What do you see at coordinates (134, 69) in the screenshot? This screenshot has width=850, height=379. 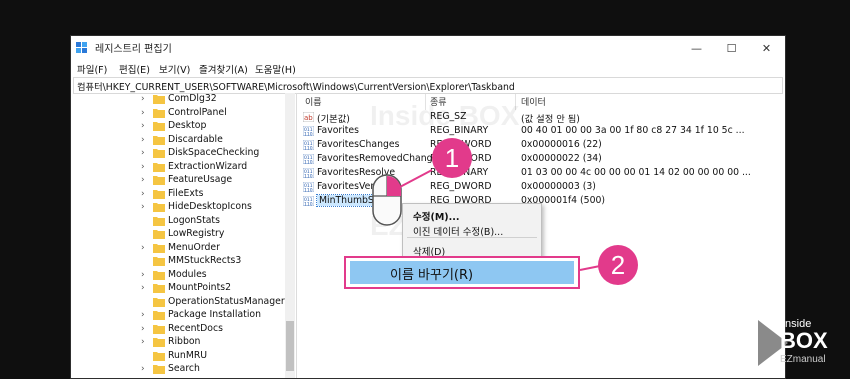 I see `menu-edit: 편집(E)` at bounding box center [134, 69].